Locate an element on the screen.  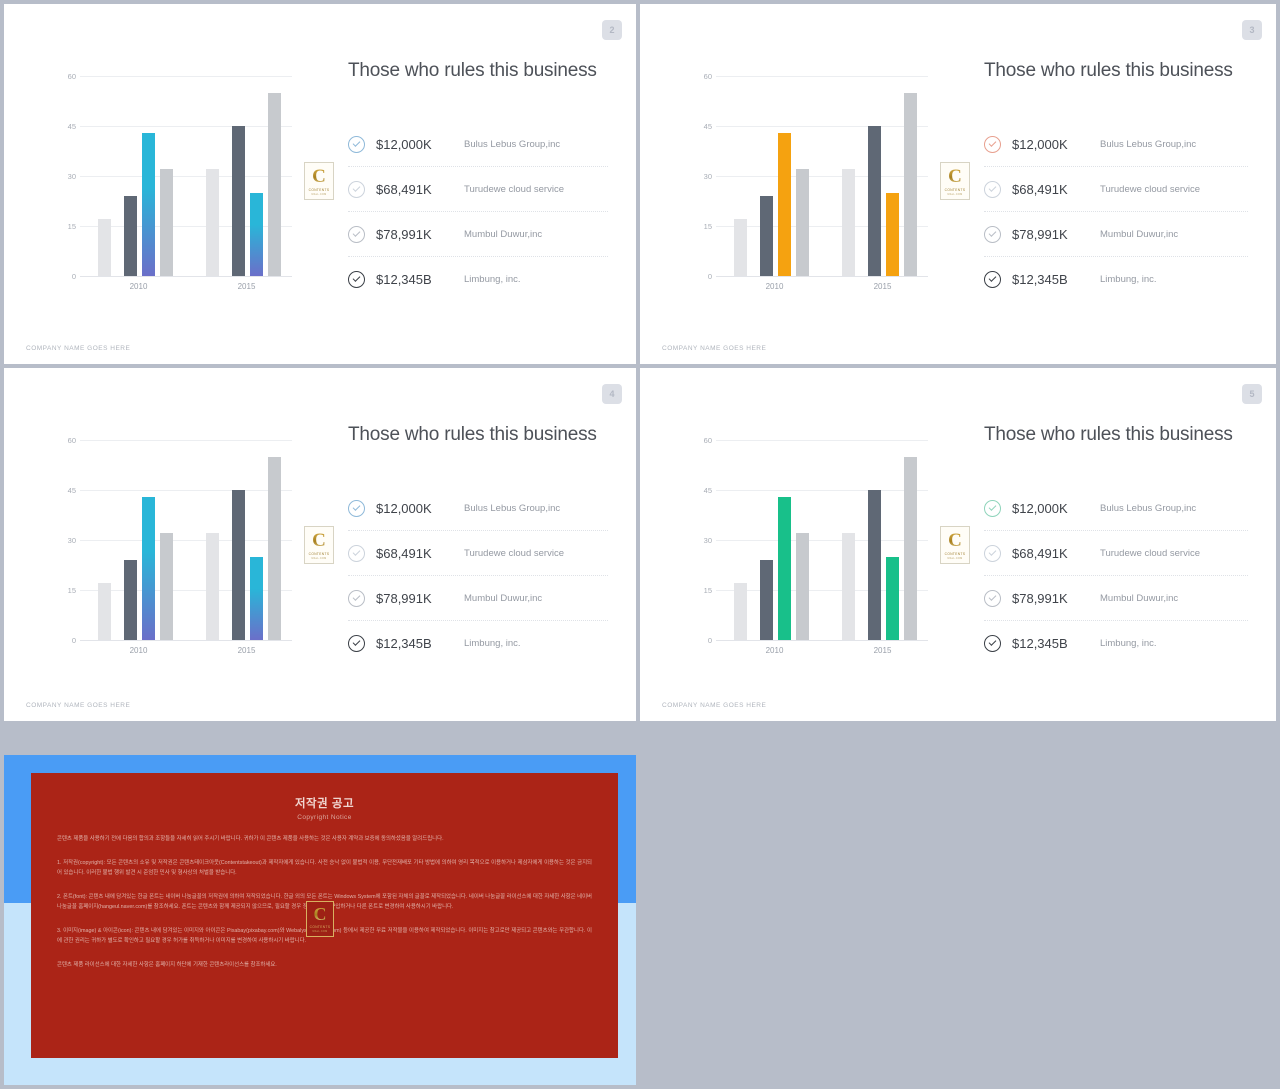
chart-x-axis: 2010 2015 is located at coordinates (822, 289).